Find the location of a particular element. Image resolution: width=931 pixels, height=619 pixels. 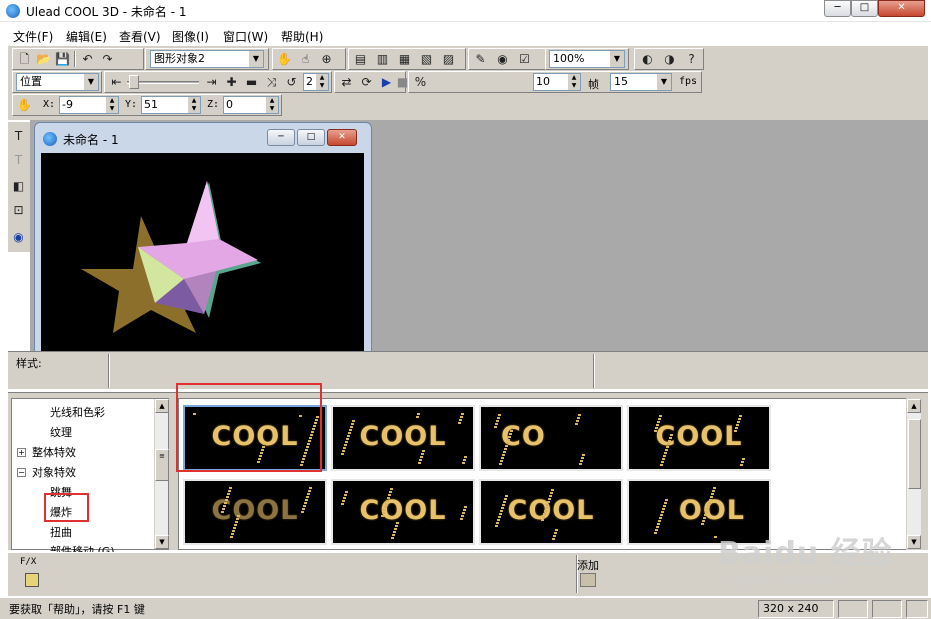

zoom-select: 100% ▼ is located at coordinates (587, 59).